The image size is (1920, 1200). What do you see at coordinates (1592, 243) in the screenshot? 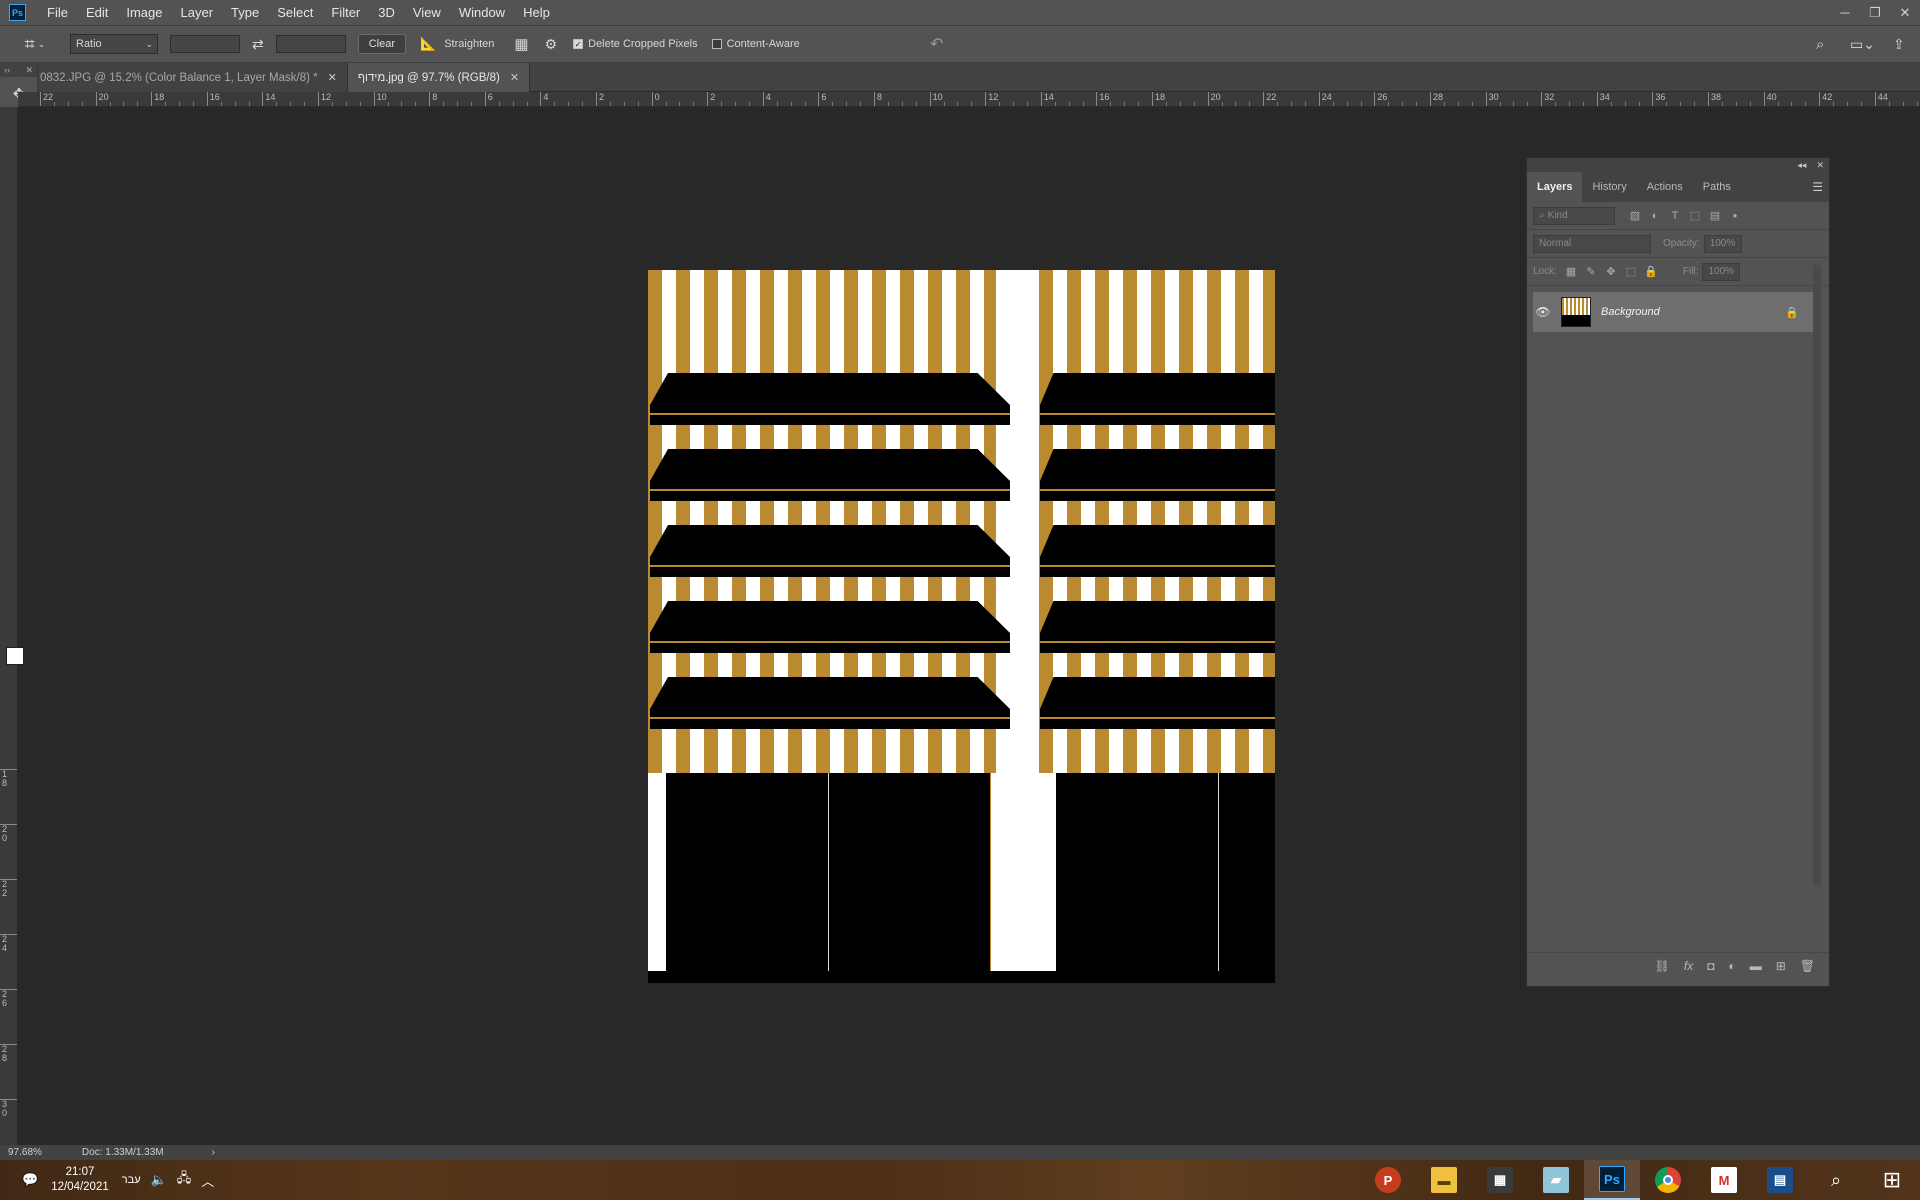
I see `blend-mode-select: Normal` at bounding box center [1592, 243].